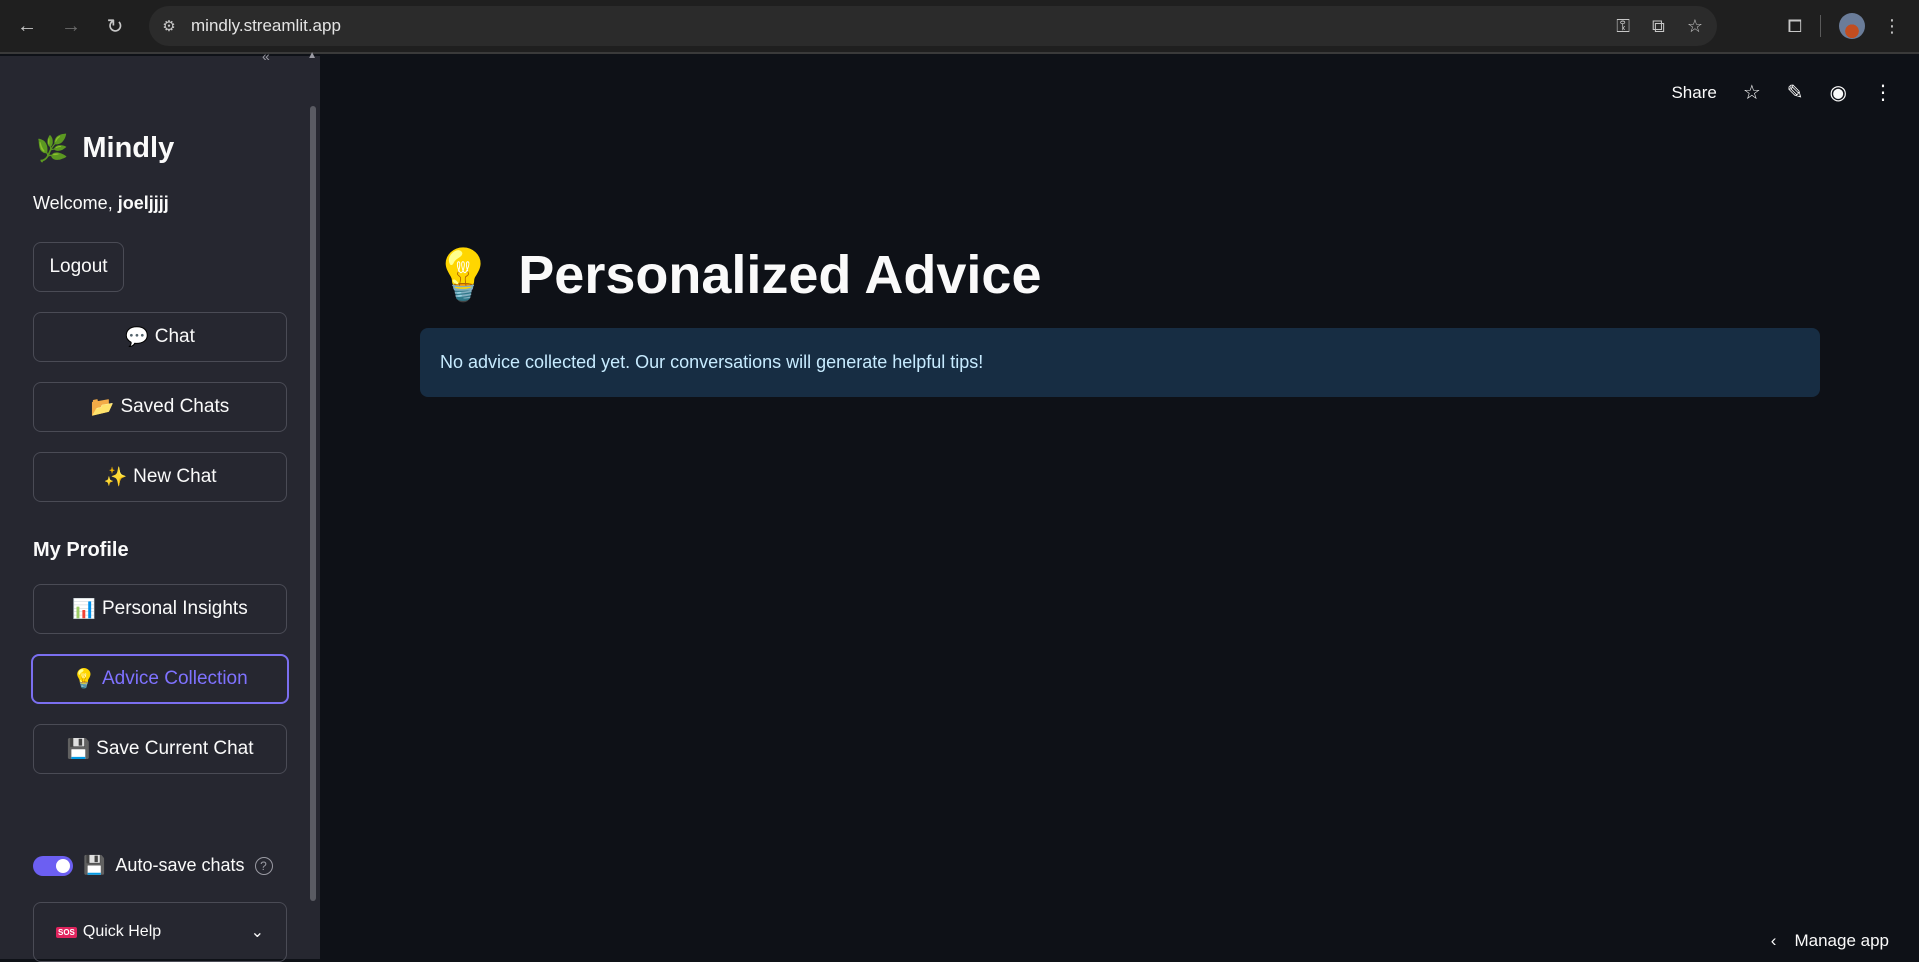  Describe the element at coordinates (266, 26) in the screenshot. I see `url-text: mindly.streamlit.app` at that location.